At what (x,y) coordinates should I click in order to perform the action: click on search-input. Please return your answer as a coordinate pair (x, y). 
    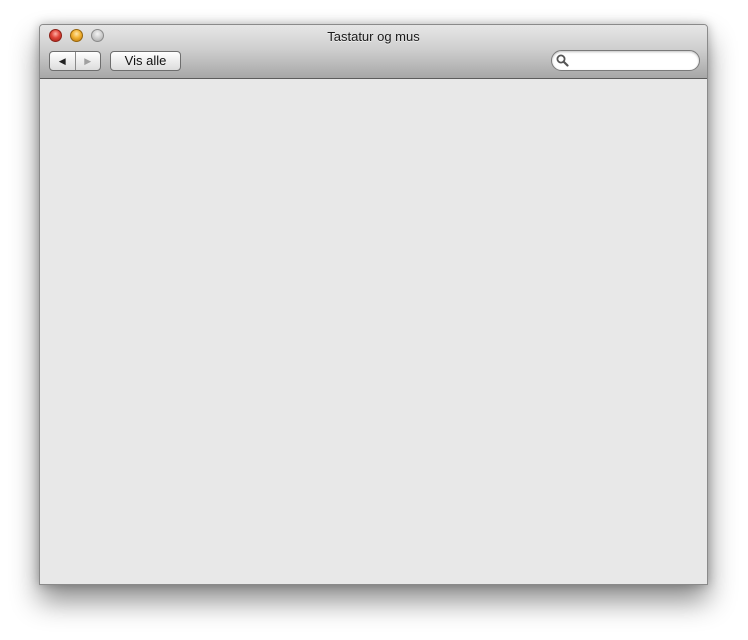
    Looking at the image, I should click on (632, 60).